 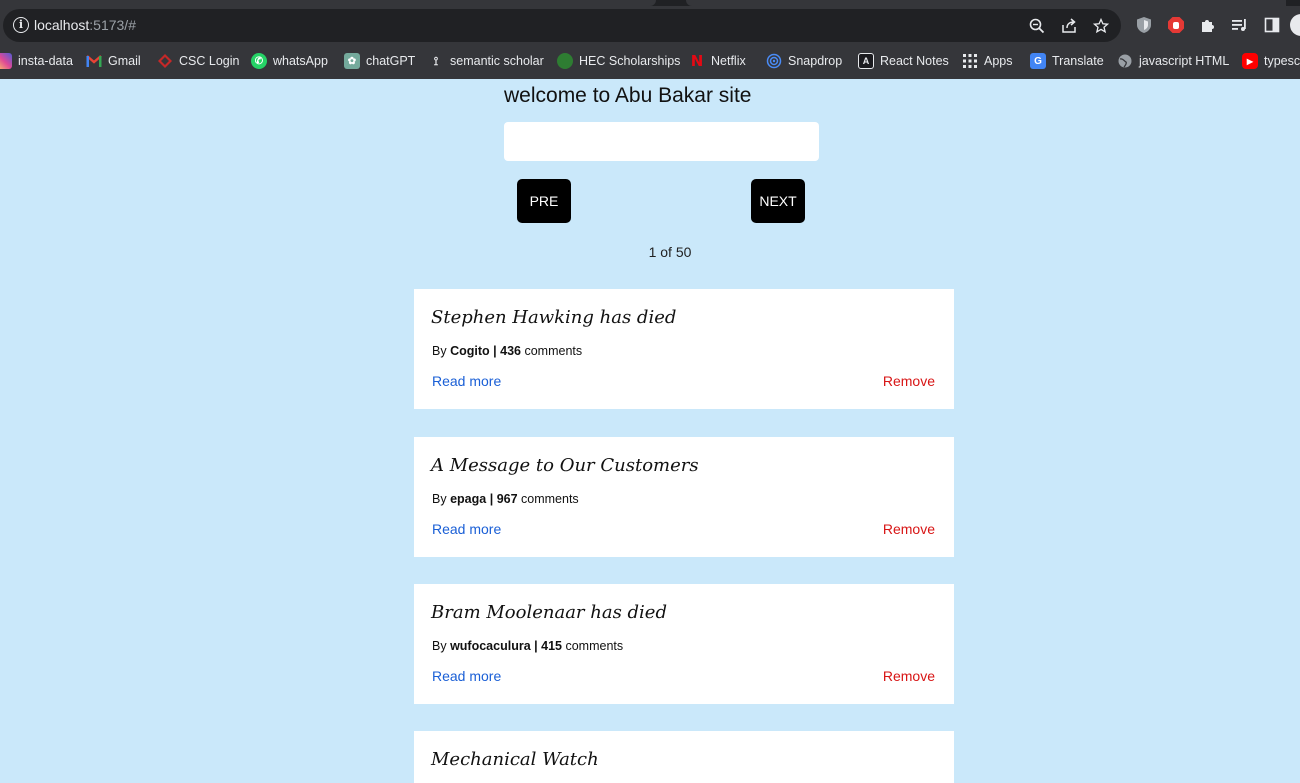 I want to click on bookmark-netflix: N Netflix, so click(x=717, y=61).